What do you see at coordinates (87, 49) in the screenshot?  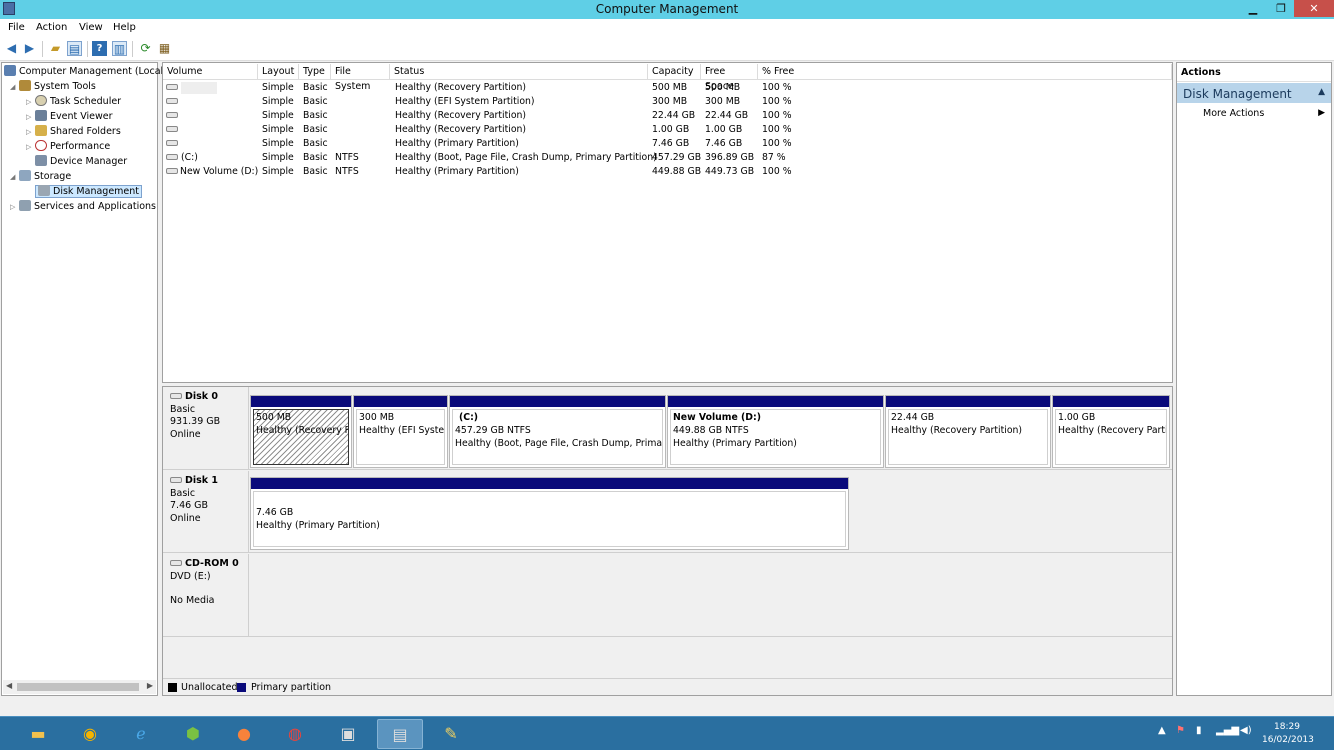 I see `toolbar-separator` at bounding box center [87, 49].